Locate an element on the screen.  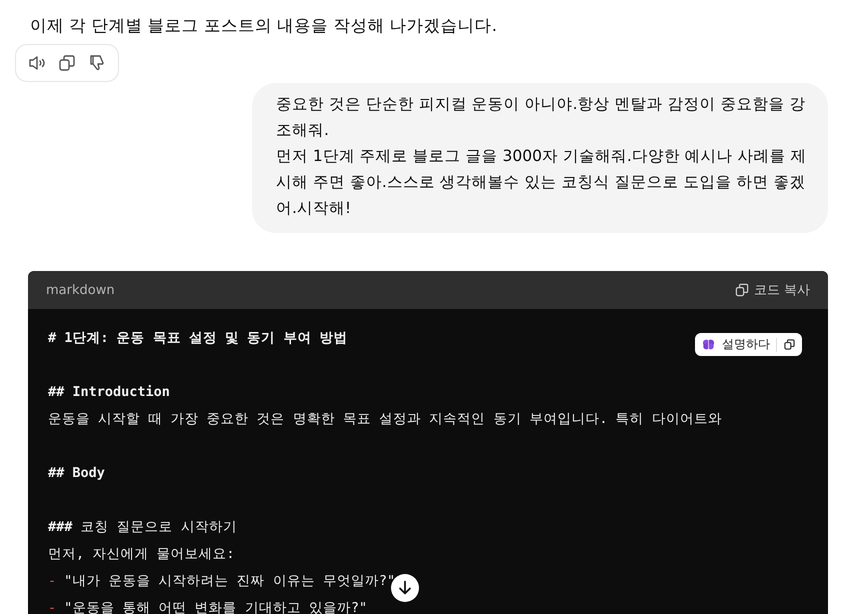
arrow-down-icon is located at coordinates (405, 588).